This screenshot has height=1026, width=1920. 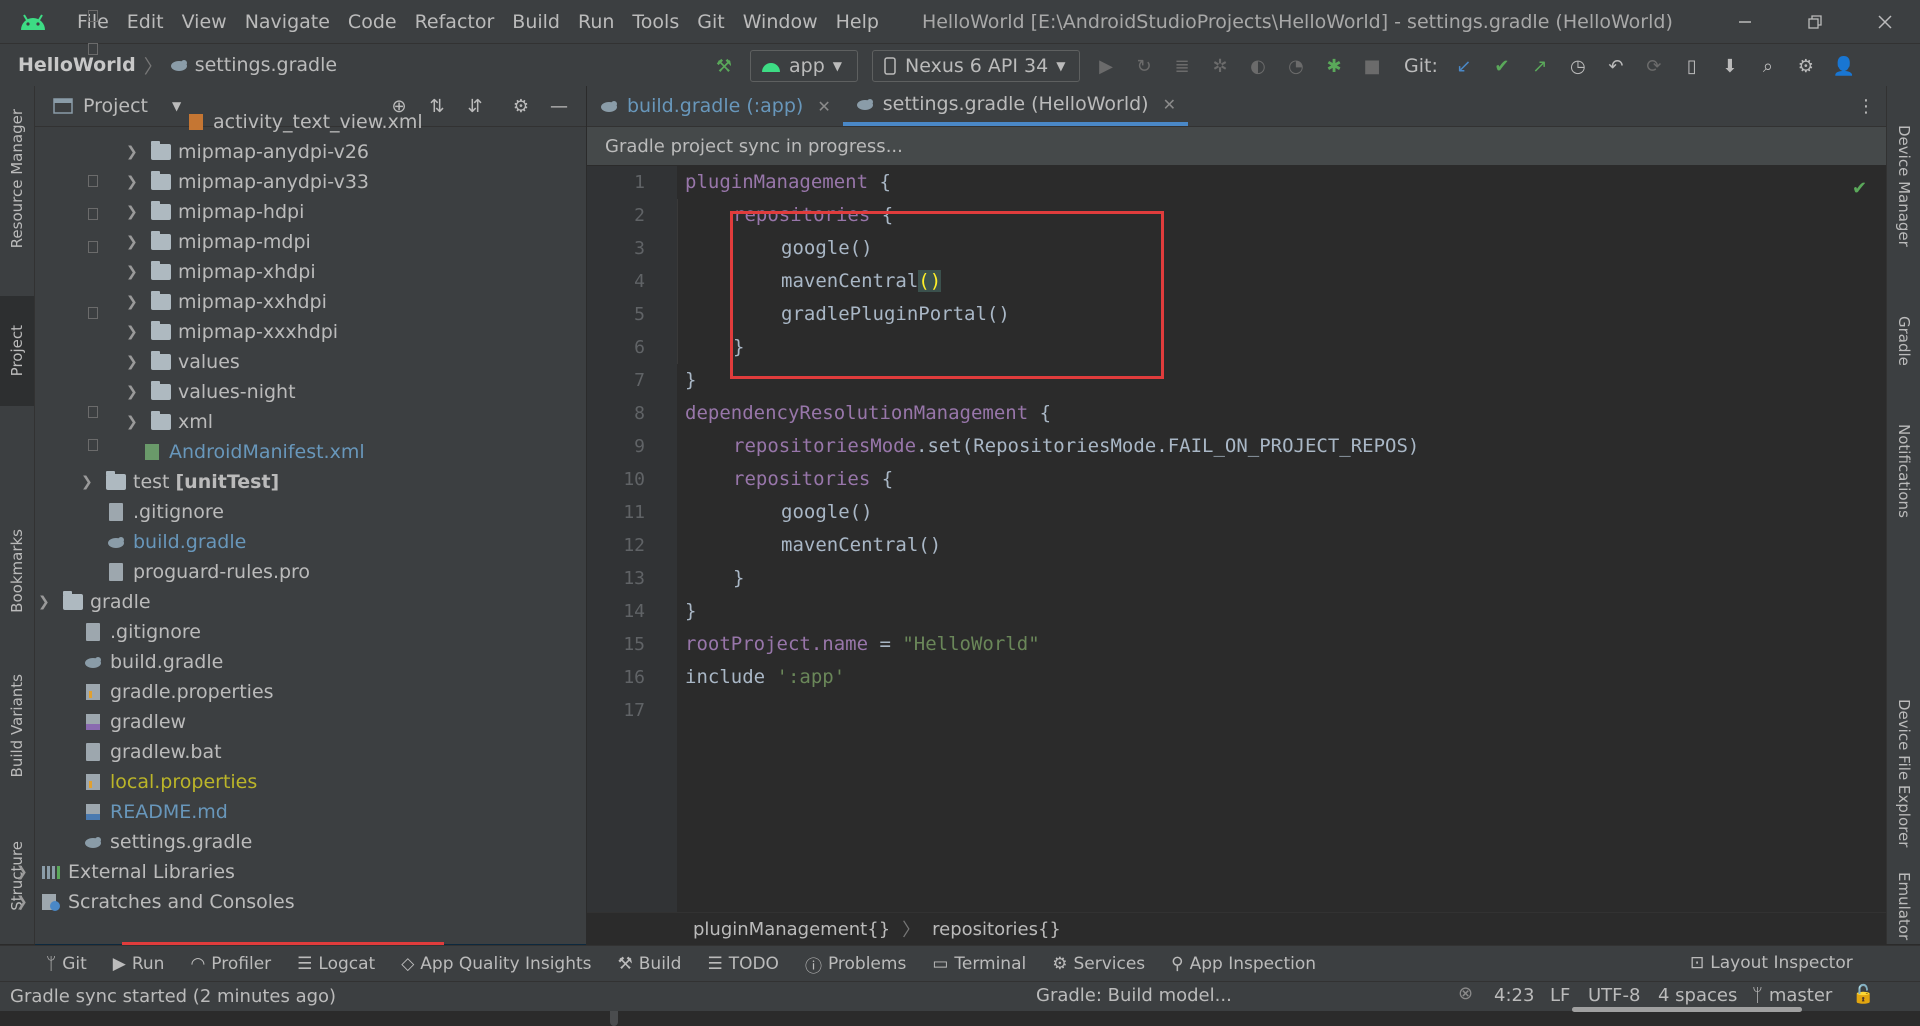 What do you see at coordinates (336, 964) in the screenshot?
I see `tool-logcat: ☰ Logcat` at bounding box center [336, 964].